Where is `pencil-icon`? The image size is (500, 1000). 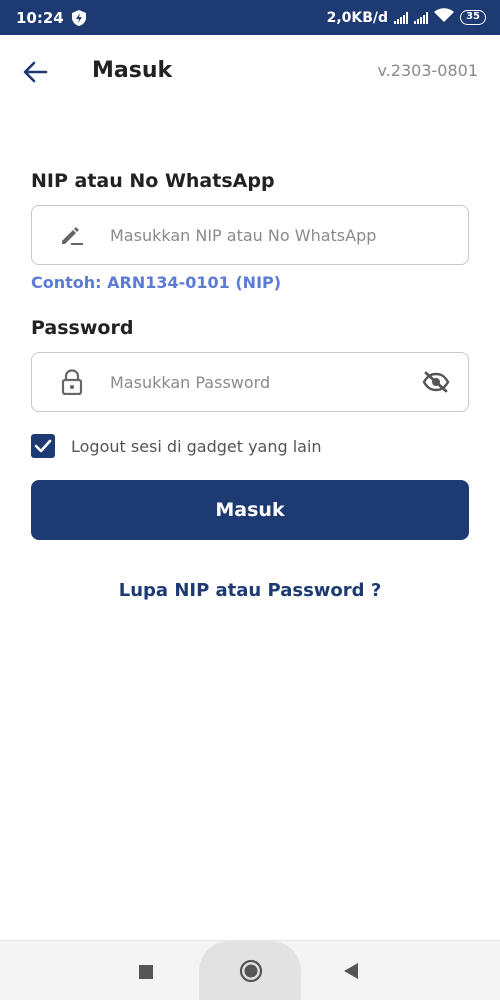
pencil-icon is located at coordinates (72, 235).